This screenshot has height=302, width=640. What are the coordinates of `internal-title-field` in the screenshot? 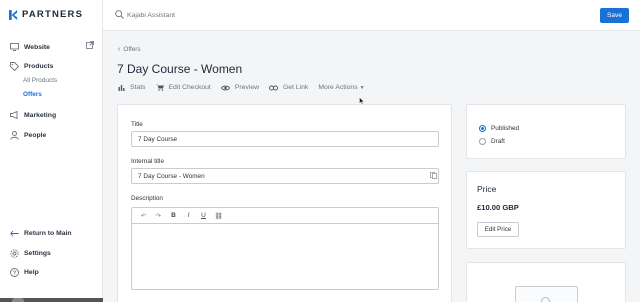 It's located at (285, 176).